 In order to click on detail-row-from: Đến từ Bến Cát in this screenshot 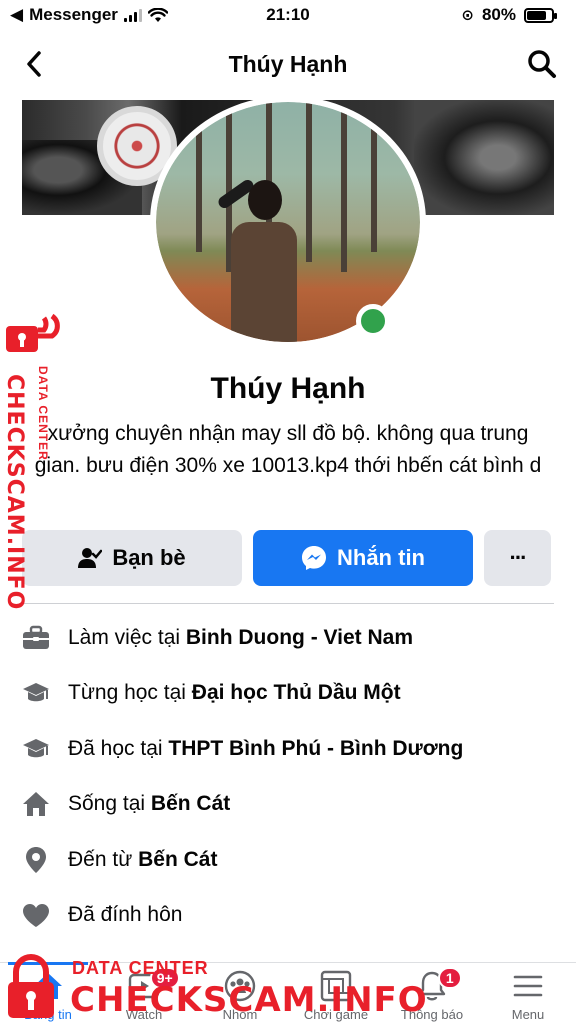, I will do `click(288, 860)`.